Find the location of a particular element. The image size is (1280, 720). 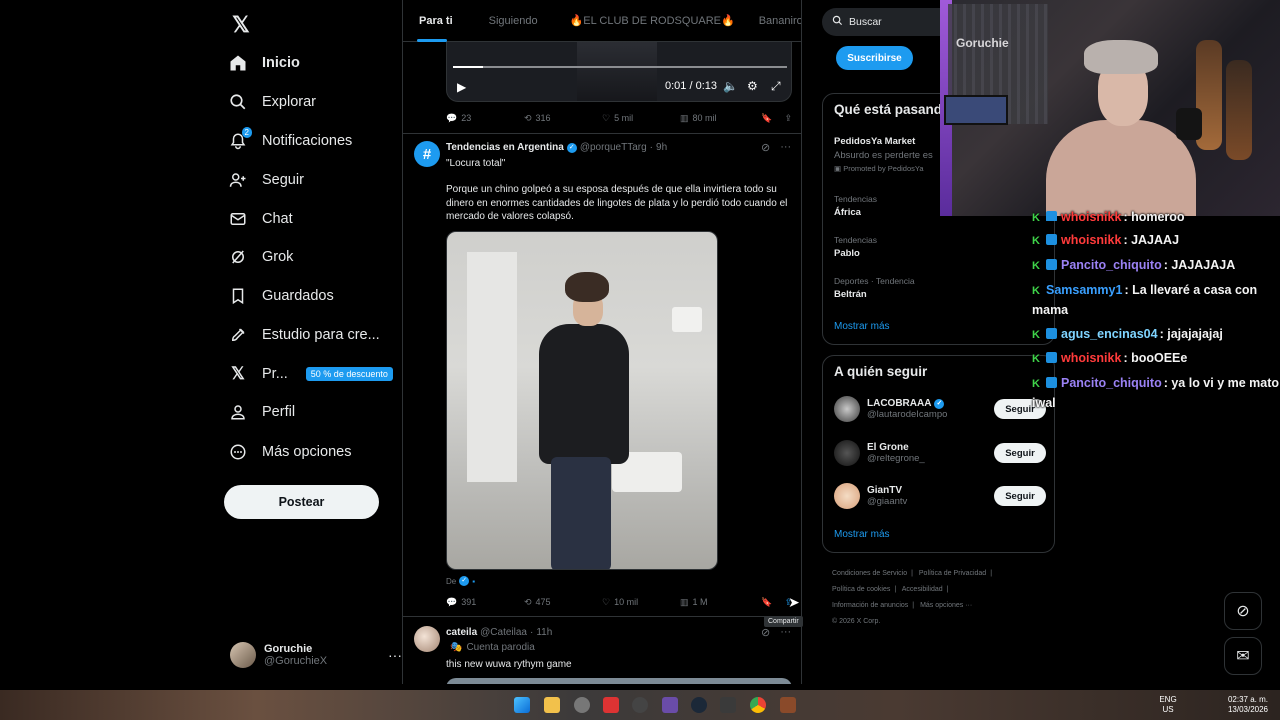

video-player: ▶ 0:01 / 0:13 🔈 ⚙ ⤢ is located at coordinates (619, 72).